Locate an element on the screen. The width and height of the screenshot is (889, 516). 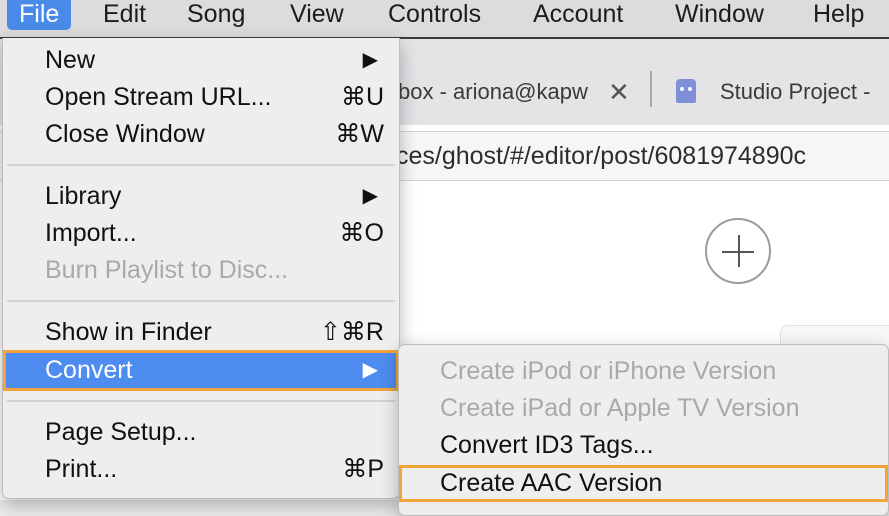
menu-item-label: New is located at coordinates (70, 60).